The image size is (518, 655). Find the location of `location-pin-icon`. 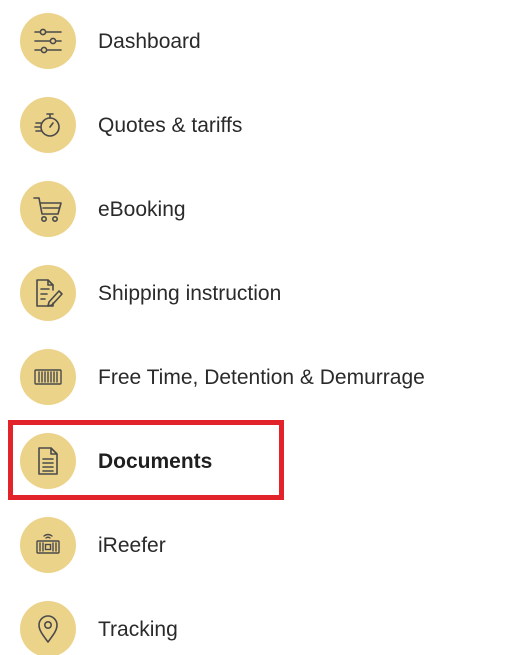

location-pin-icon is located at coordinates (48, 628).